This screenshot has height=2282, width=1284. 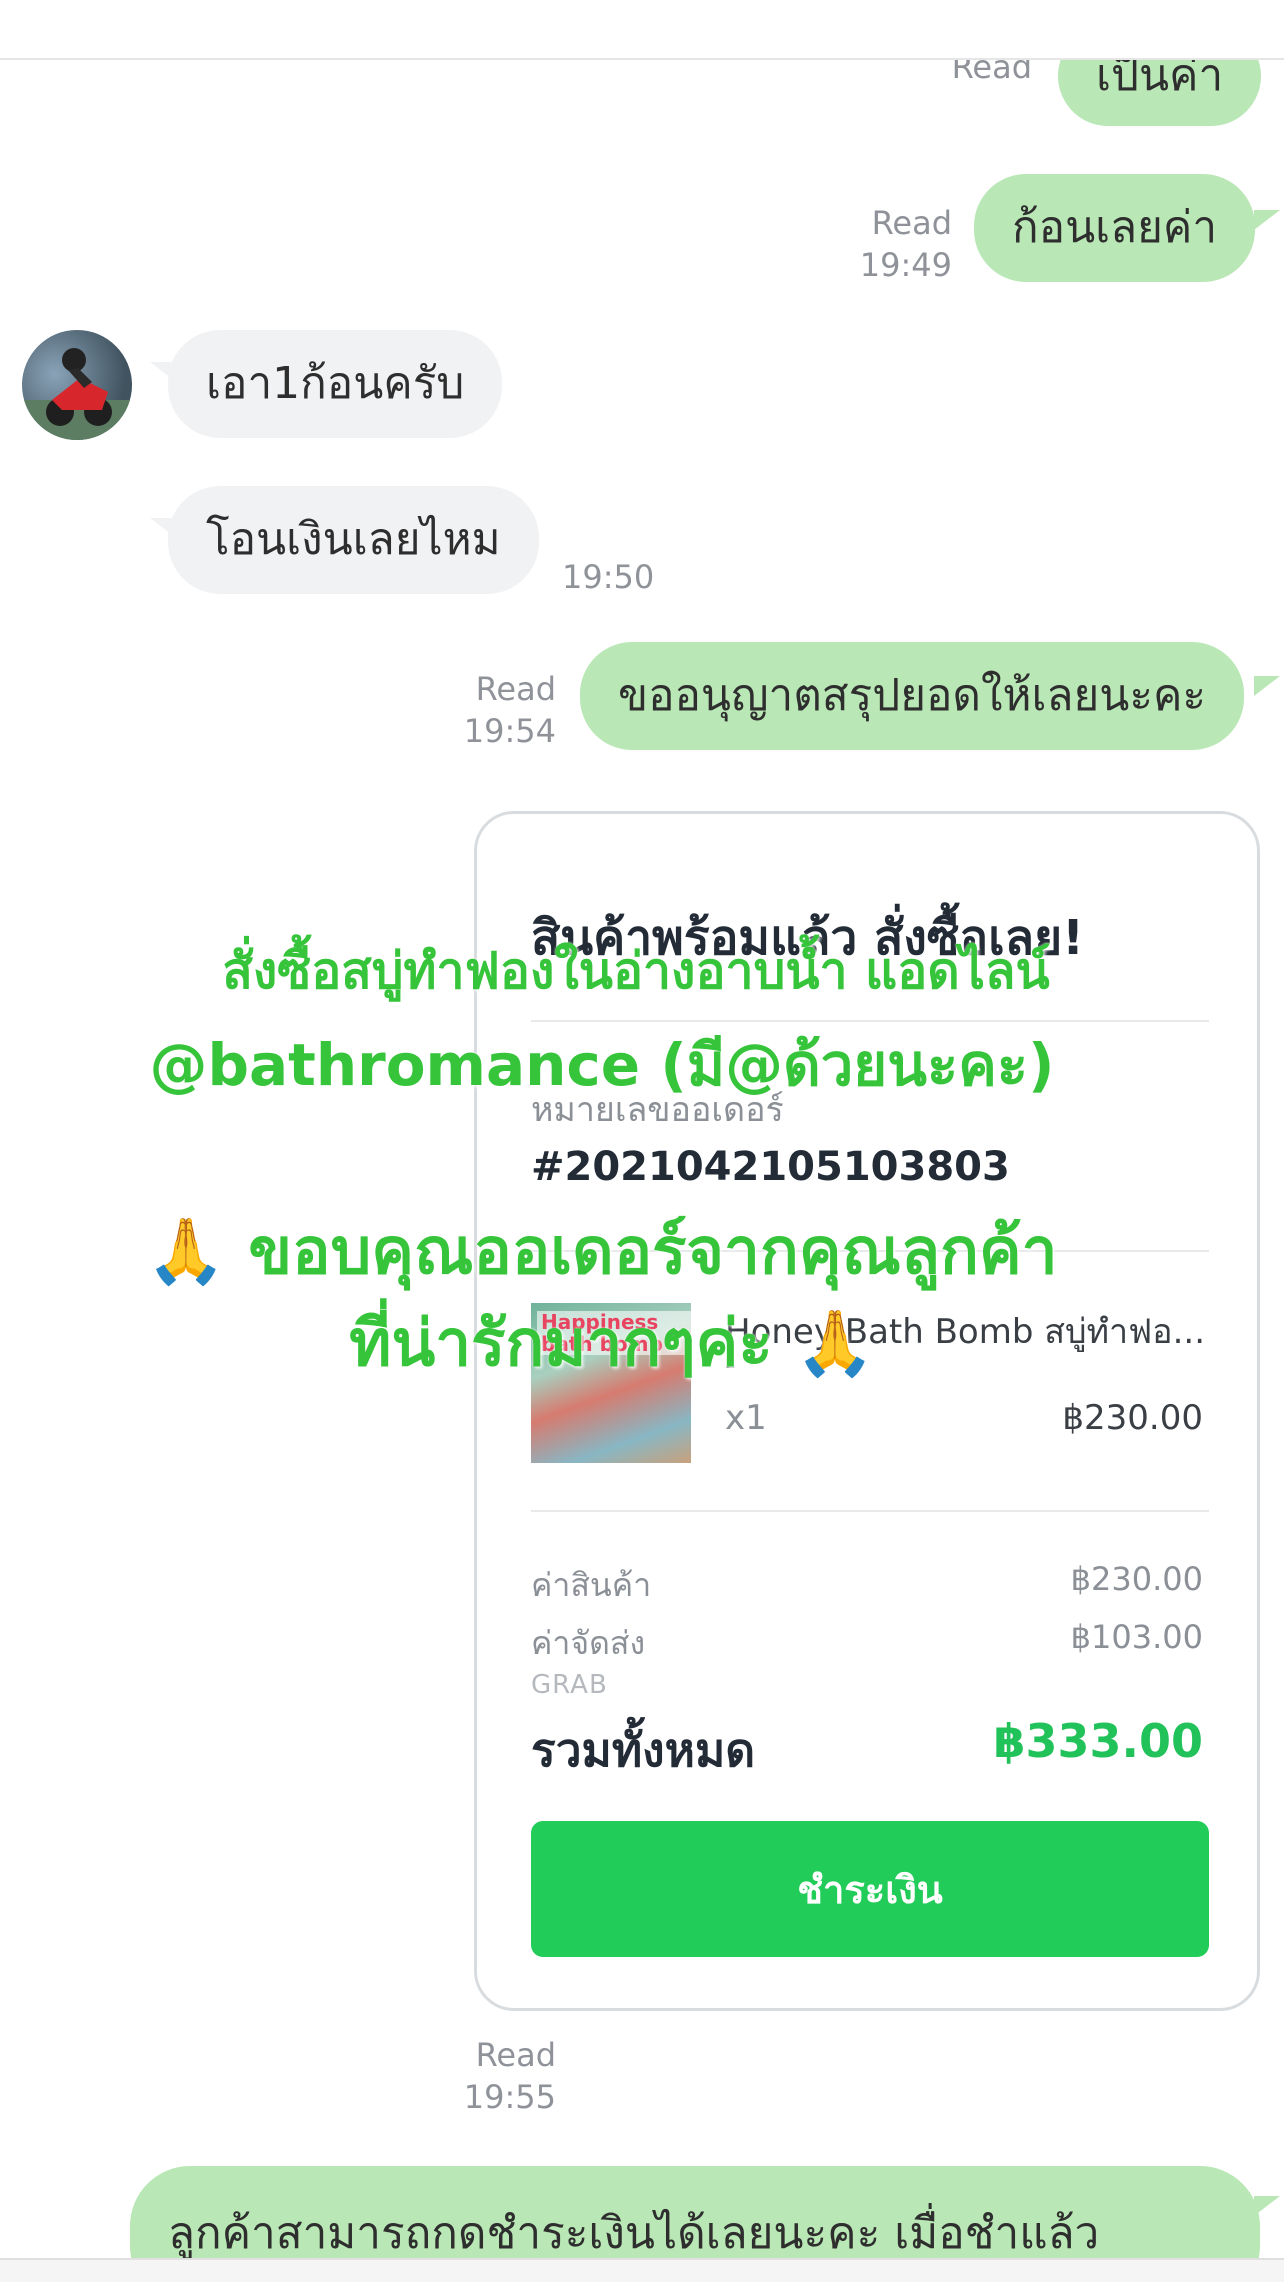 I want to click on divider, so click(x=870, y=1511).